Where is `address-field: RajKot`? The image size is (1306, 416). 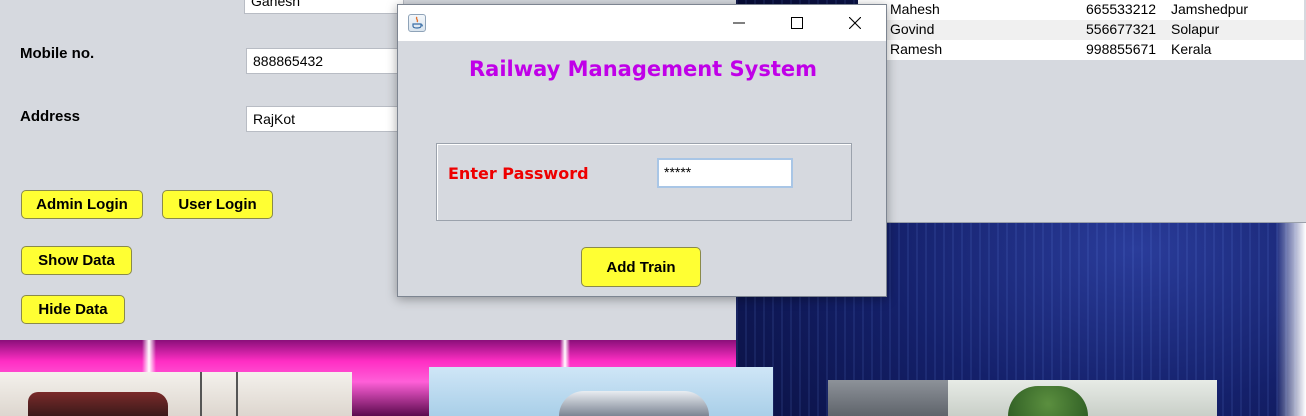
address-field: RajKot is located at coordinates (326, 119).